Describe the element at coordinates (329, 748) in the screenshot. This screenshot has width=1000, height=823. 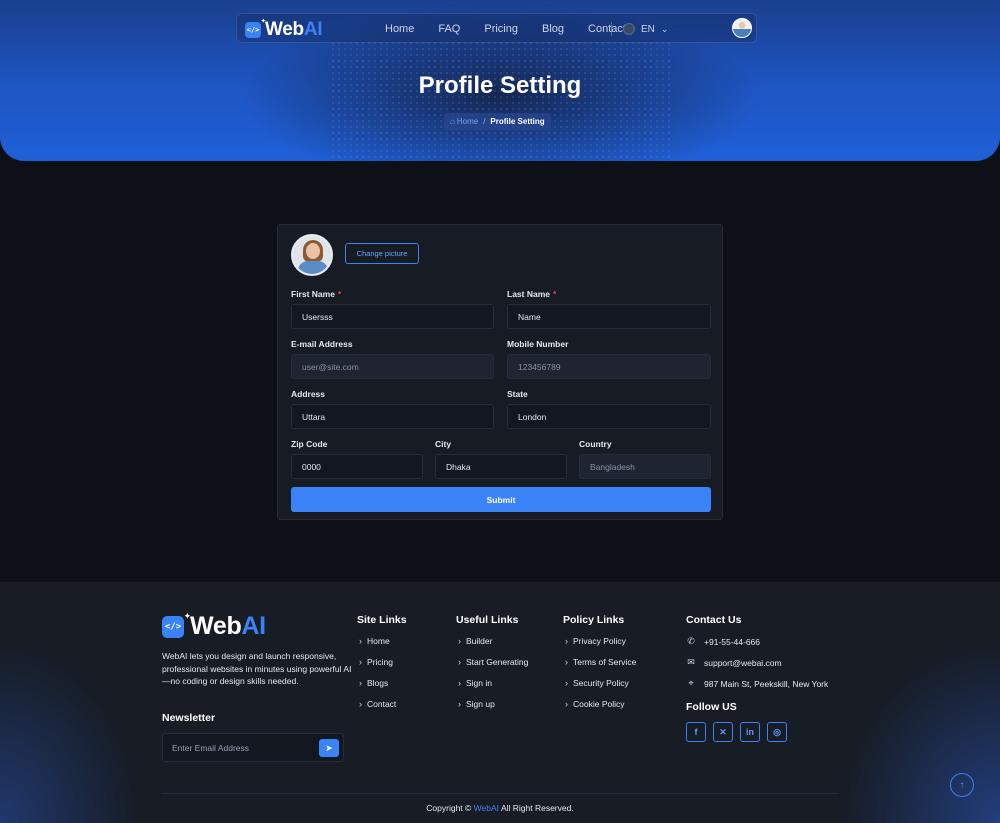
I see `send-icon: ➤` at that location.